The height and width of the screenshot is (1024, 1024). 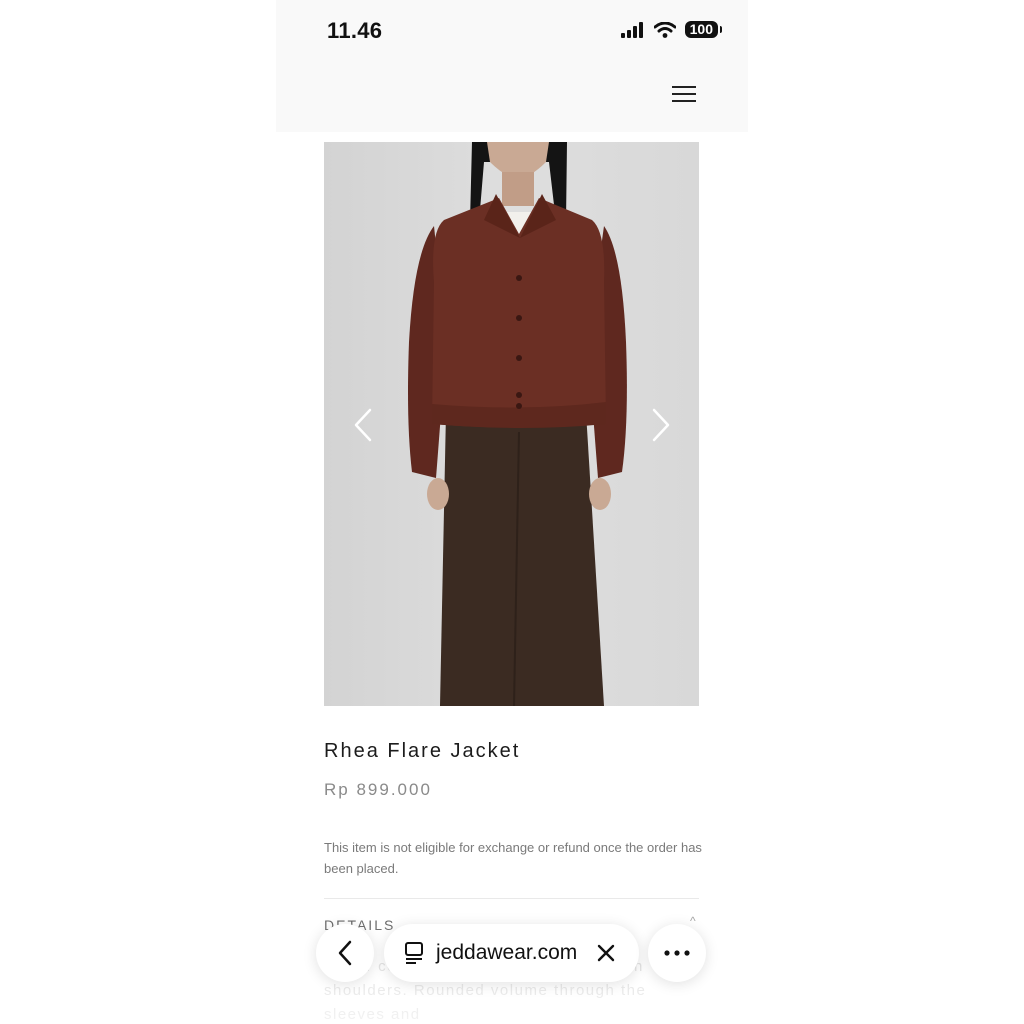 What do you see at coordinates (511, 898) in the screenshot?
I see `divider` at bounding box center [511, 898].